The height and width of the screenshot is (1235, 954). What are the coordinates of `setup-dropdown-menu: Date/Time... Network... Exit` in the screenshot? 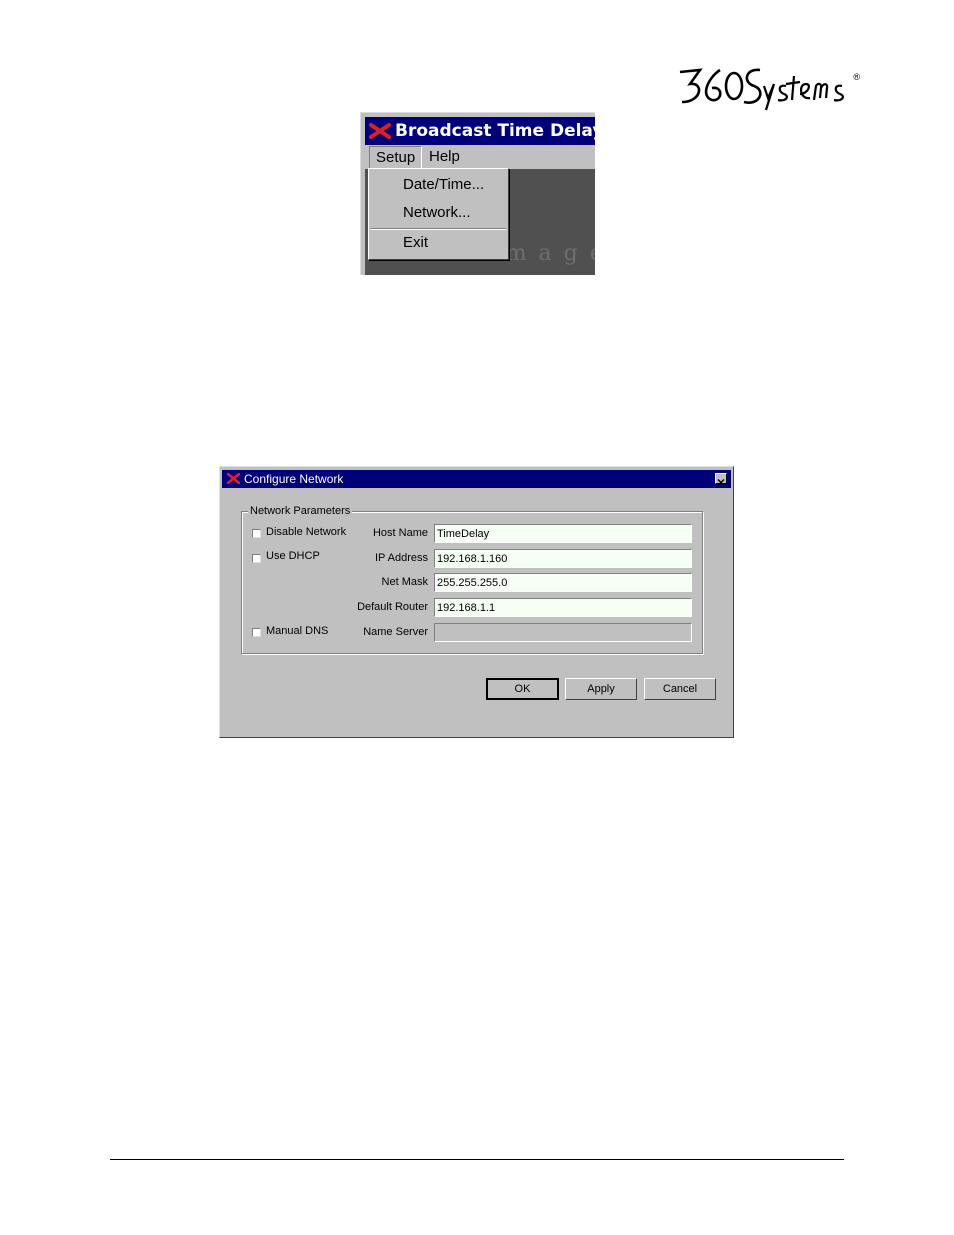 It's located at (438, 214).